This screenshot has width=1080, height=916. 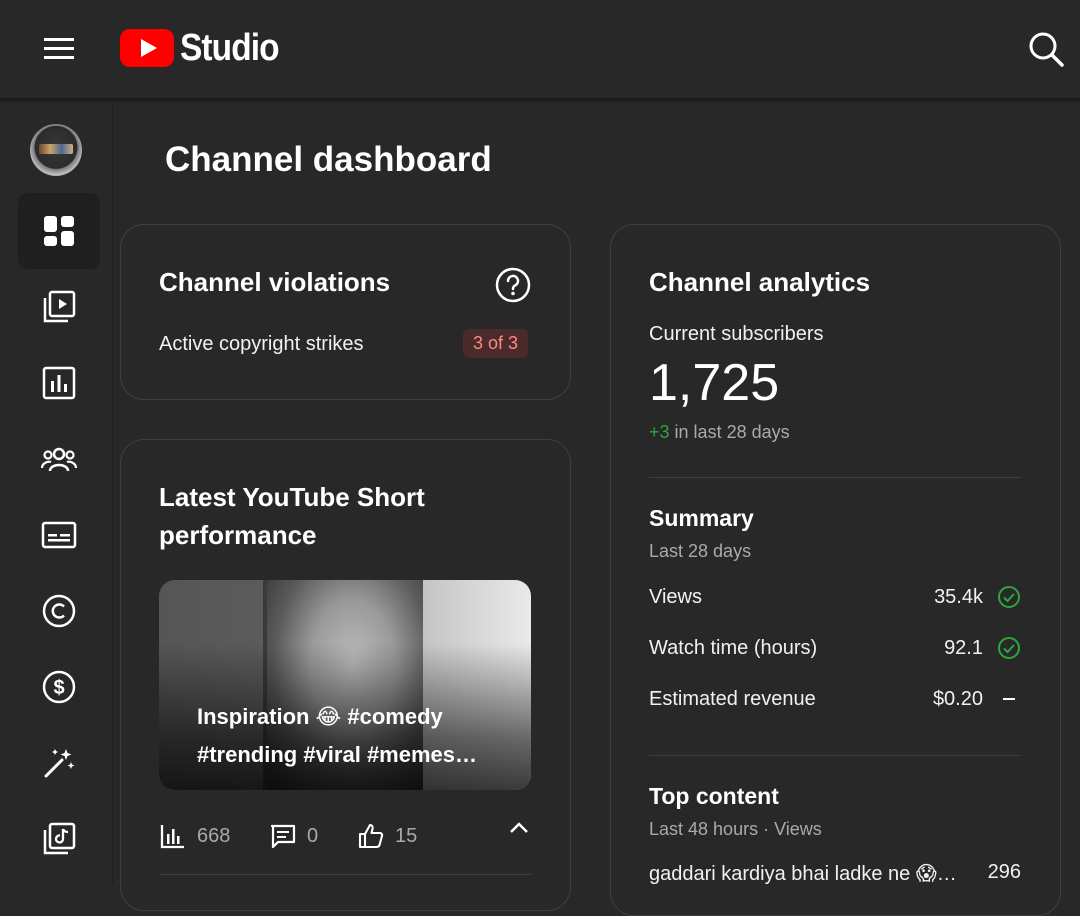 What do you see at coordinates (194, 836) in the screenshot?
I see `views-stat: 668` at bounding box center [194, 836].